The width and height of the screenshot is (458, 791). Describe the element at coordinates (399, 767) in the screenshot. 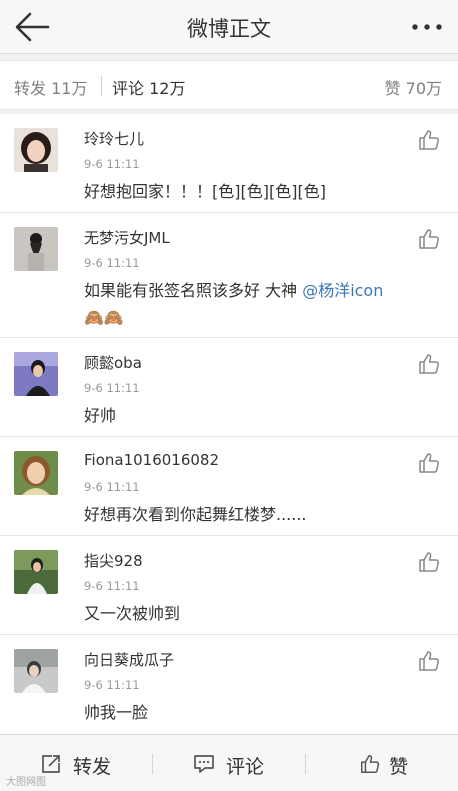

I see `like-label: 赞` at that location.